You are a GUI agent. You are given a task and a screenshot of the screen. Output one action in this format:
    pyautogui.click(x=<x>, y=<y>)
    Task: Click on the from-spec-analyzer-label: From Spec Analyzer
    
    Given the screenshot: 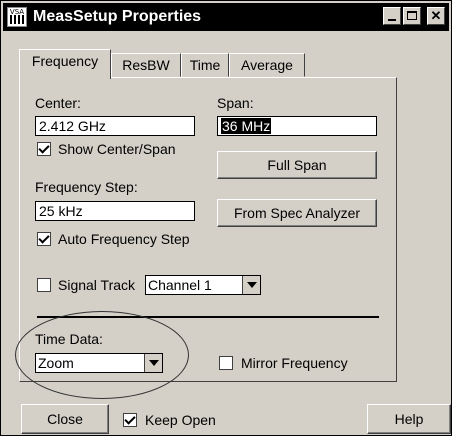 What is the action you would take?
    pyautogui.click(x=297, y=213)
    